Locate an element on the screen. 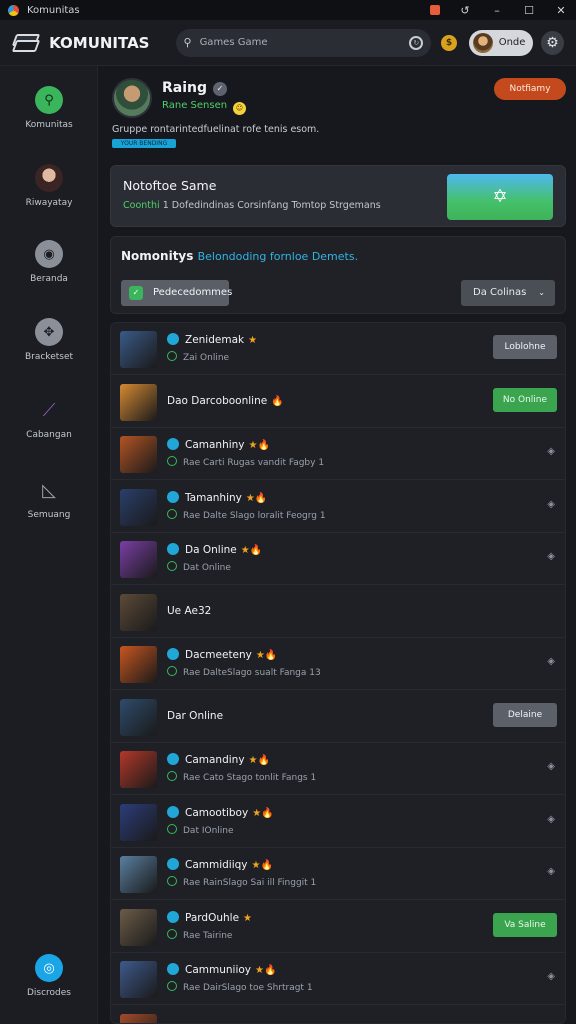  list-item: Da Online ★🔥 Dat Online ◈ is located at coordinates (338, 559).